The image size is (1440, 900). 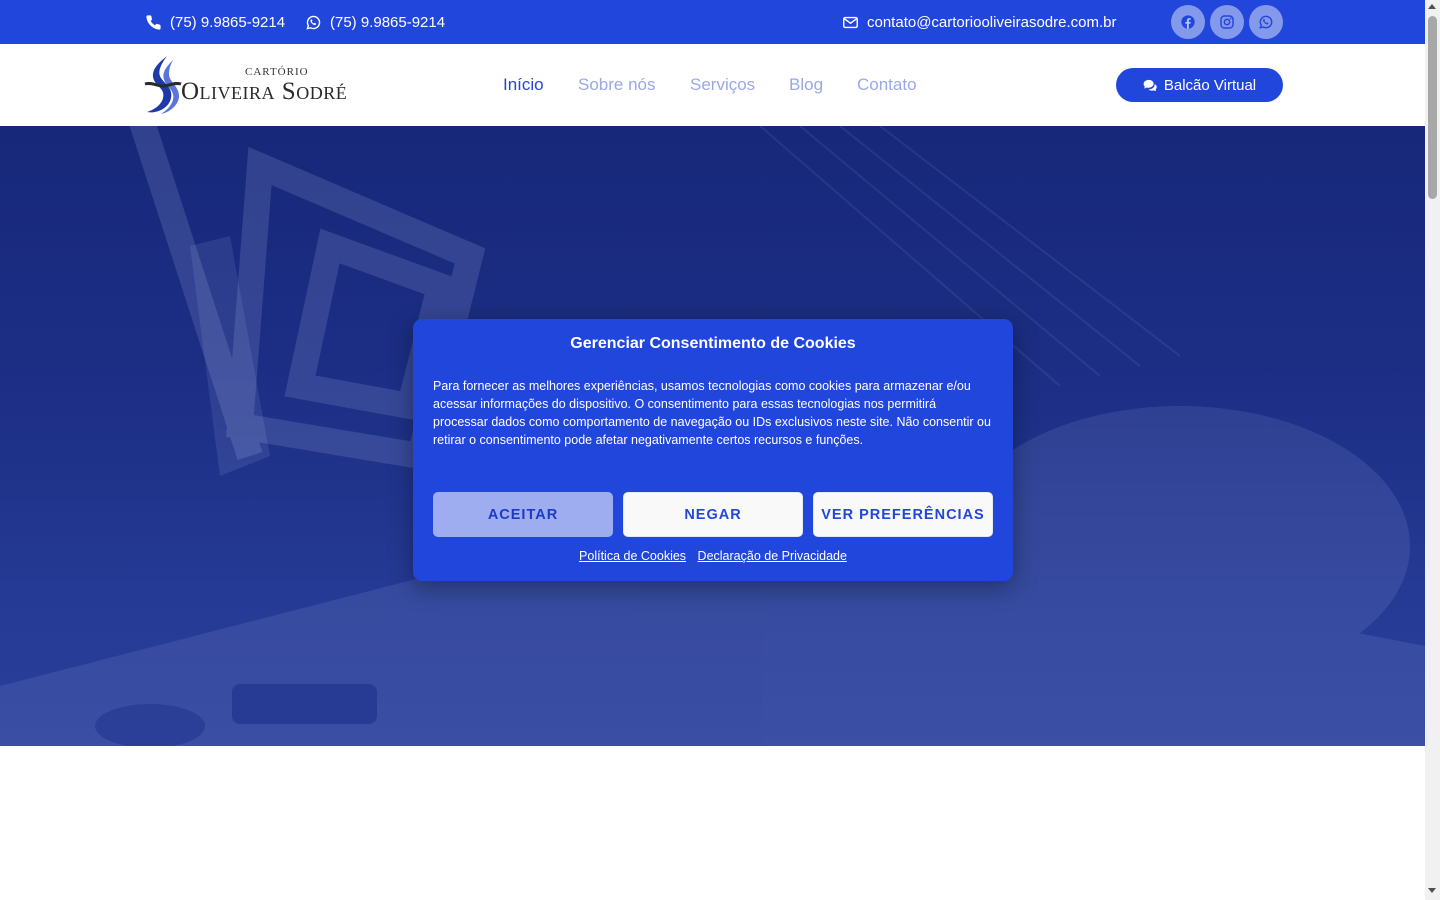 What do you see at coordinates (1432, 6) in the screenshot?
I see `scroll-up-arrow-icon` at bounding box center [1432, 6].